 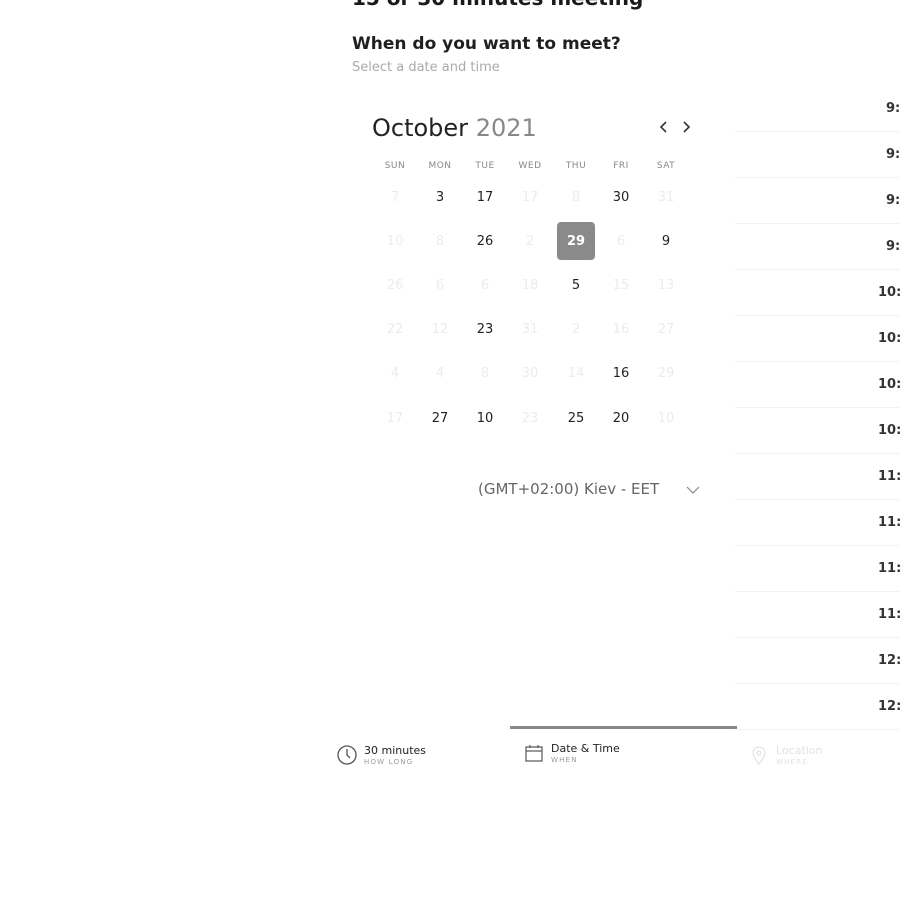 I want to click on step-label: Date & Time, so click(x=585, y=748).